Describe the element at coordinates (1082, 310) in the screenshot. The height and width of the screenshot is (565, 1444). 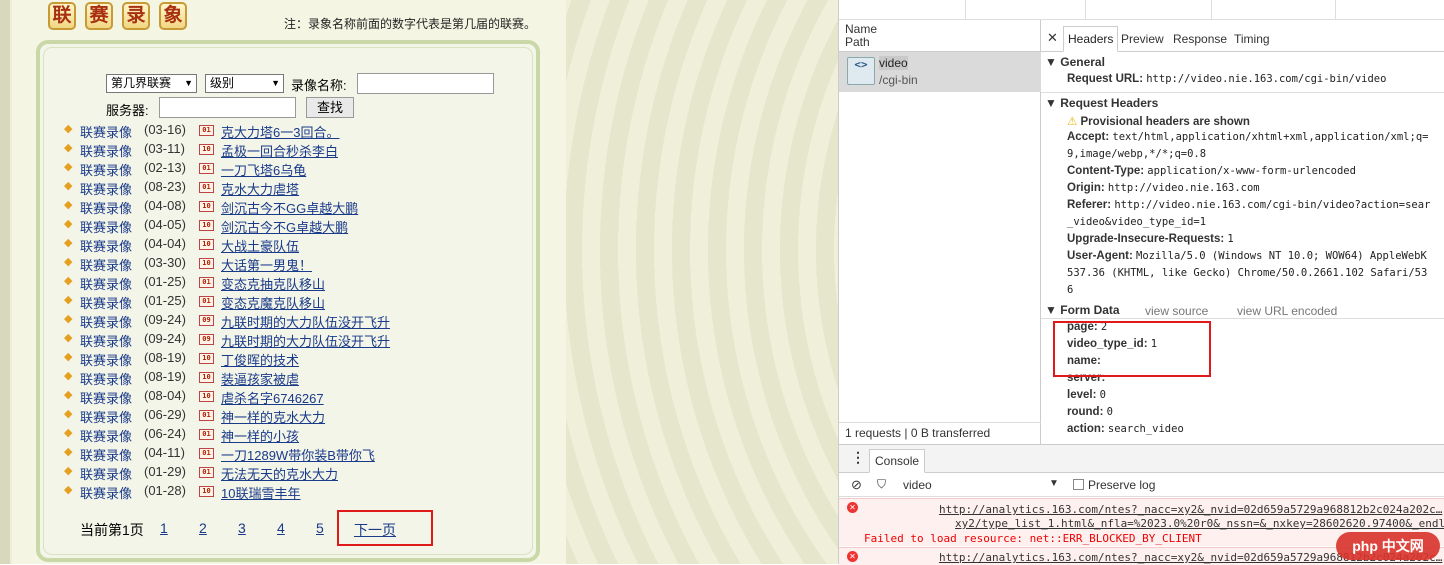
I see `form-data-section-header: ▼ Form Data` at that location.